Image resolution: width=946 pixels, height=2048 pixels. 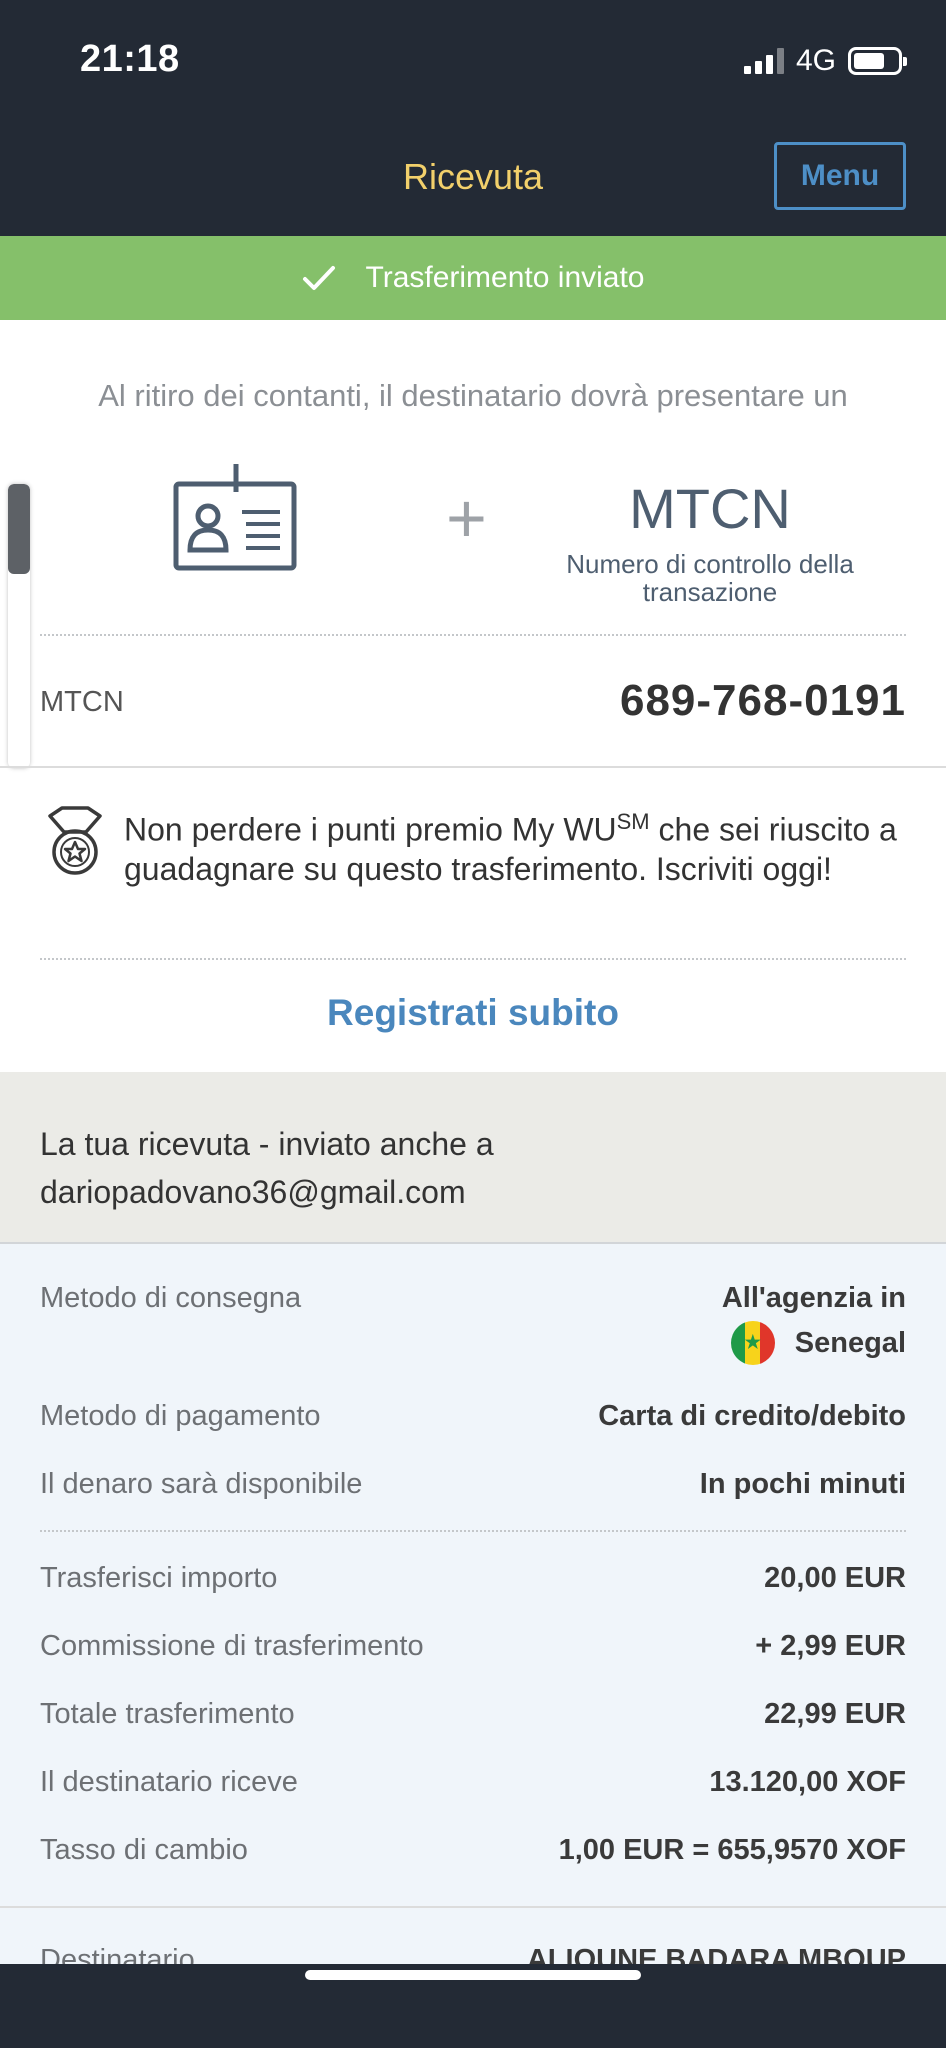 I want to click on nav-bar: Ricevuta Menu, so click(x=473, y=178).